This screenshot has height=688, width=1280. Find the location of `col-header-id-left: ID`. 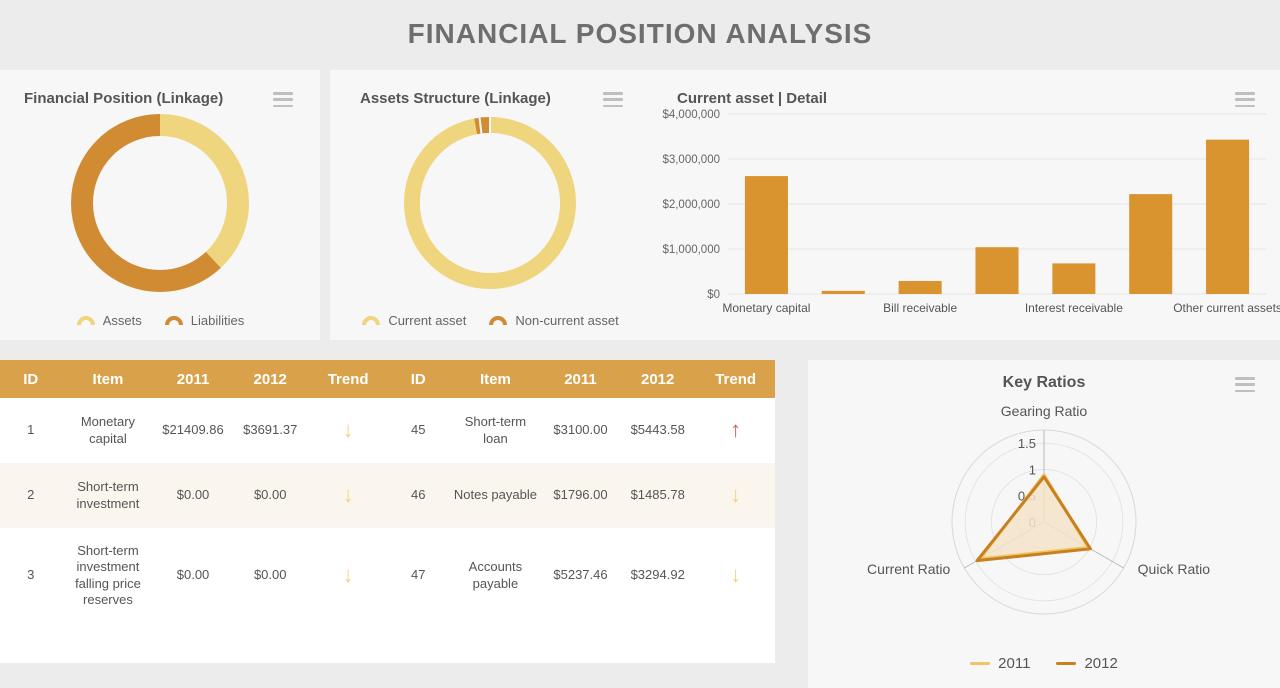

col-header-id-left: ID is located at coordinates (31, 379).